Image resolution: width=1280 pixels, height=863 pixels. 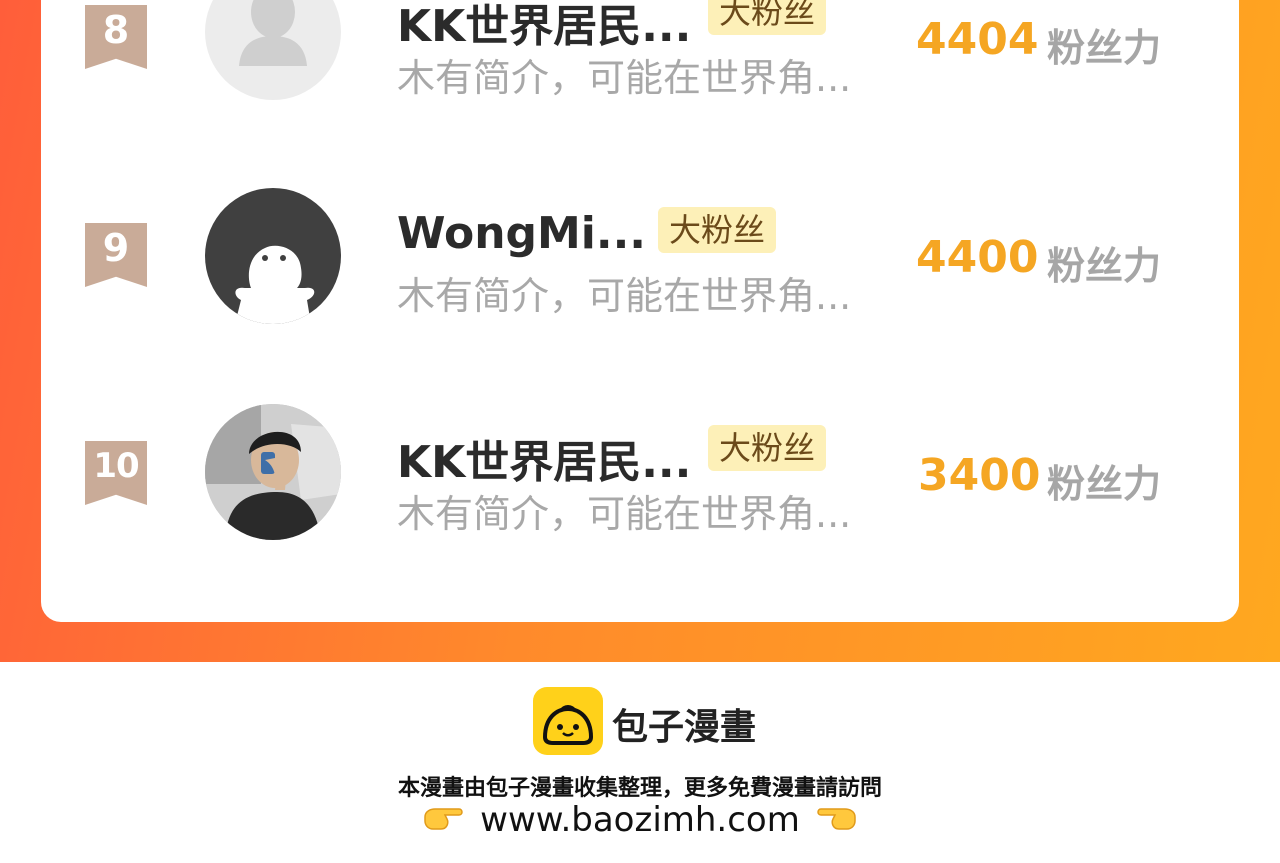 I want to click on list-item: 8 KK世界居民... 大粉丝 木有简介，可能在世界角... 4404 粉丝力, so click(x=640, y=50).